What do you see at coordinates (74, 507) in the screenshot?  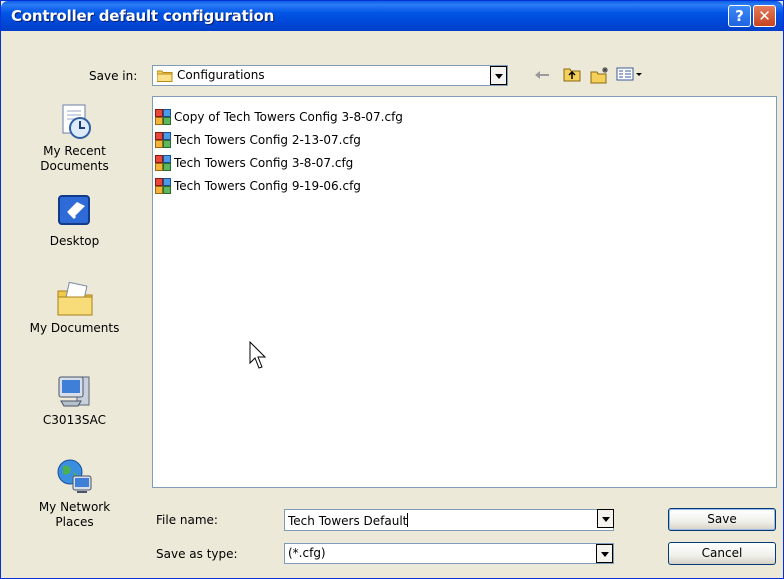 I see `place-label: My Network` at bounding box center [74, 507].